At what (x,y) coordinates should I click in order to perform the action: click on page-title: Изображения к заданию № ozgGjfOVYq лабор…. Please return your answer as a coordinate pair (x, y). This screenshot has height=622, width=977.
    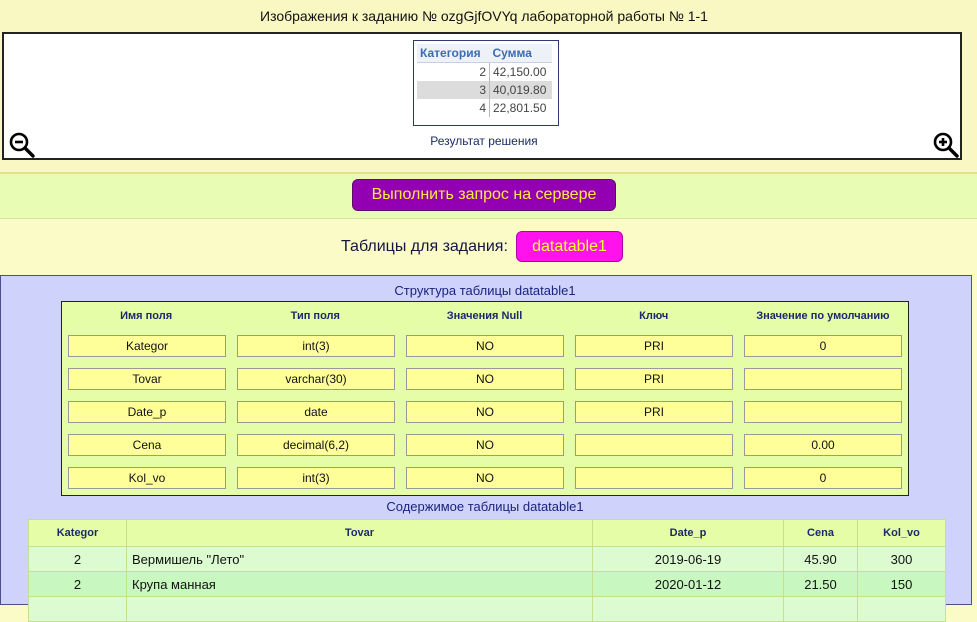
    Looking at the image, I should click on (484, 16).